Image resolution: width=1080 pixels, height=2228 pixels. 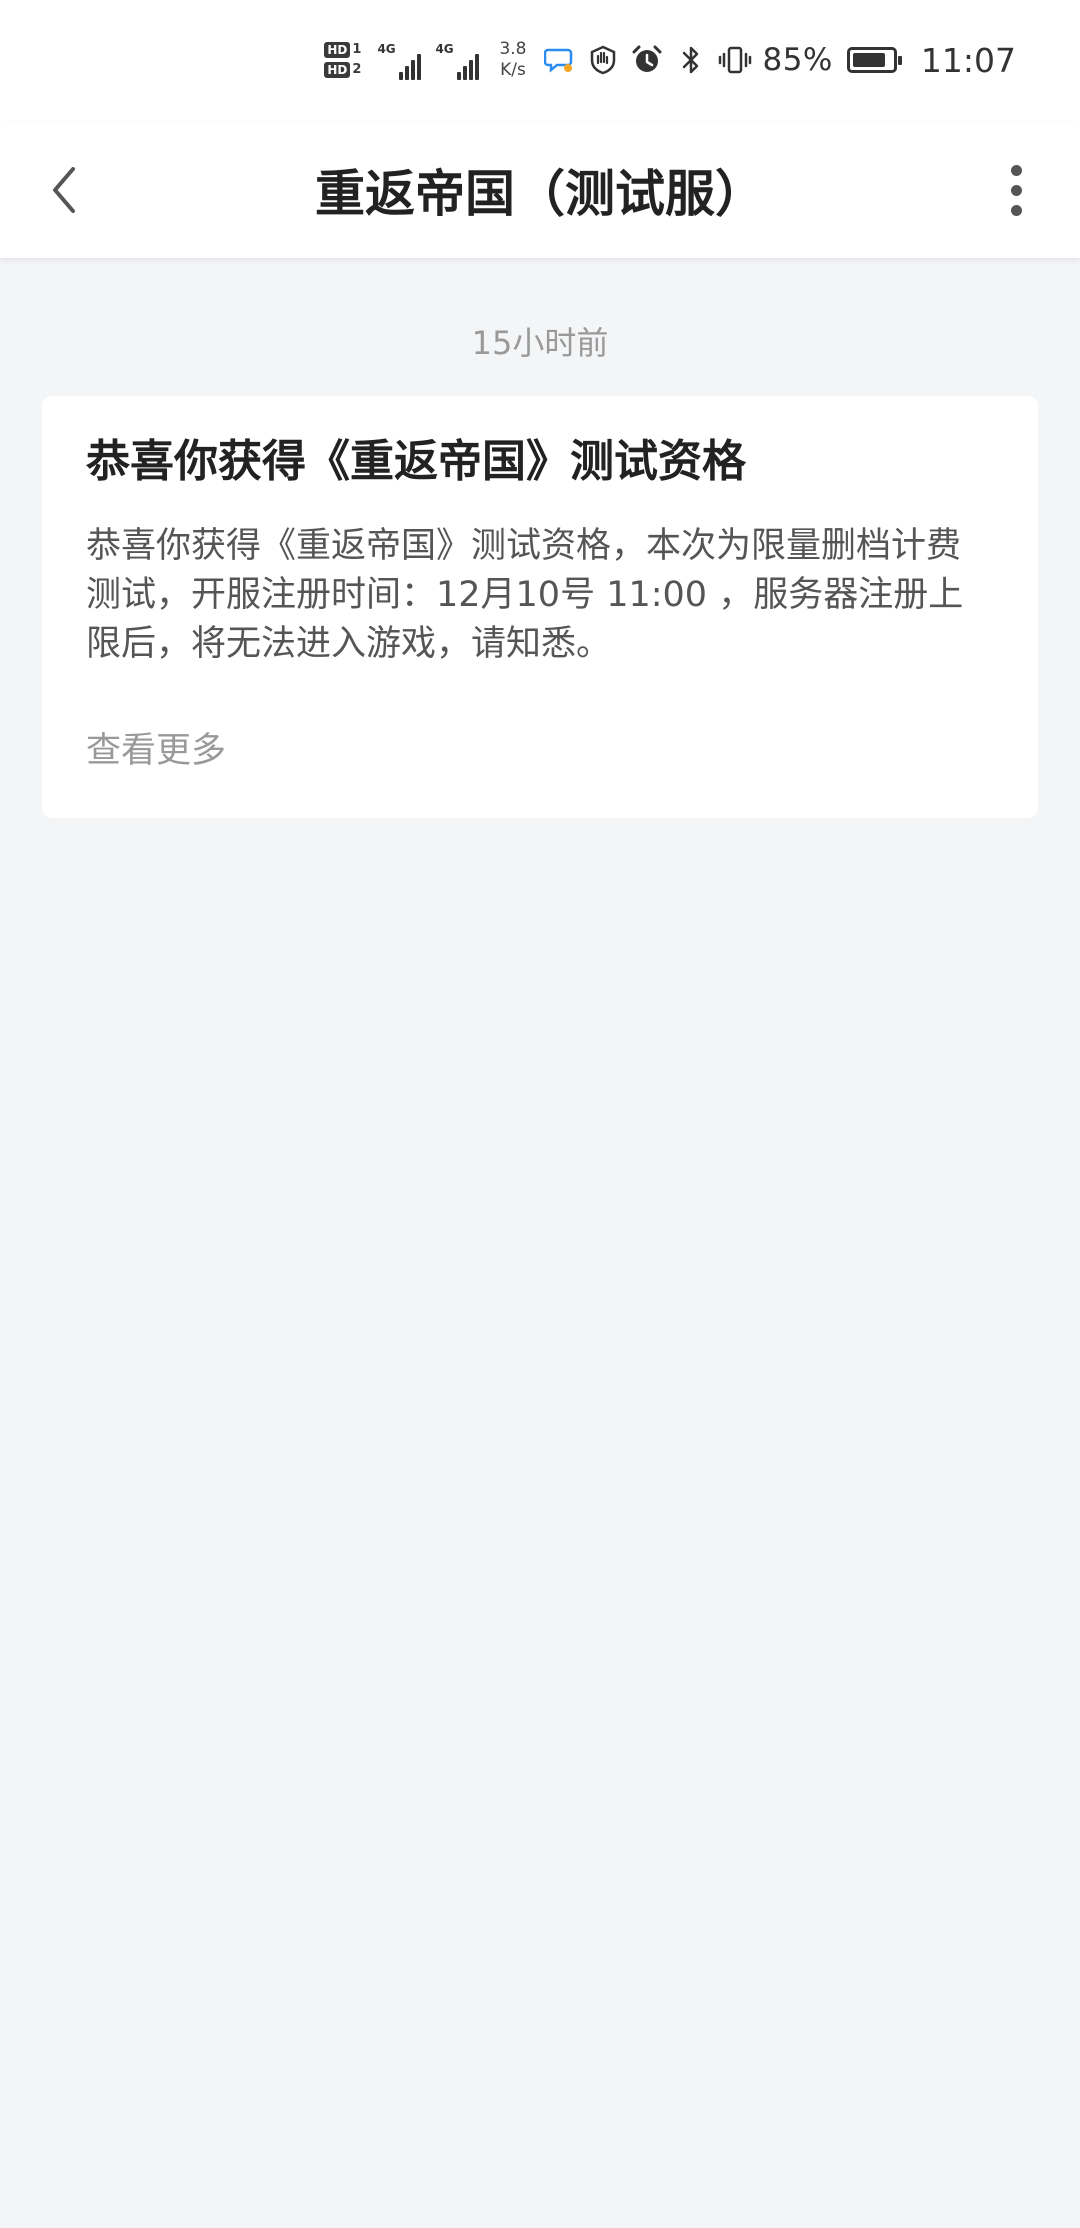 I want to click on navigation-bar: 重返帝国（测试服）, so click(x=540, y=190).